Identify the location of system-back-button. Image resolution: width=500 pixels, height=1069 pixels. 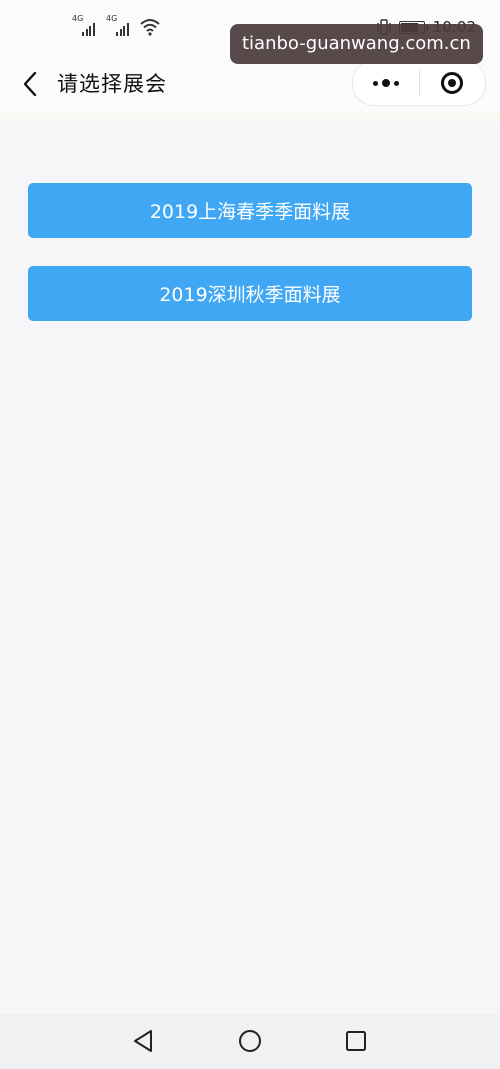
(143, 1041).